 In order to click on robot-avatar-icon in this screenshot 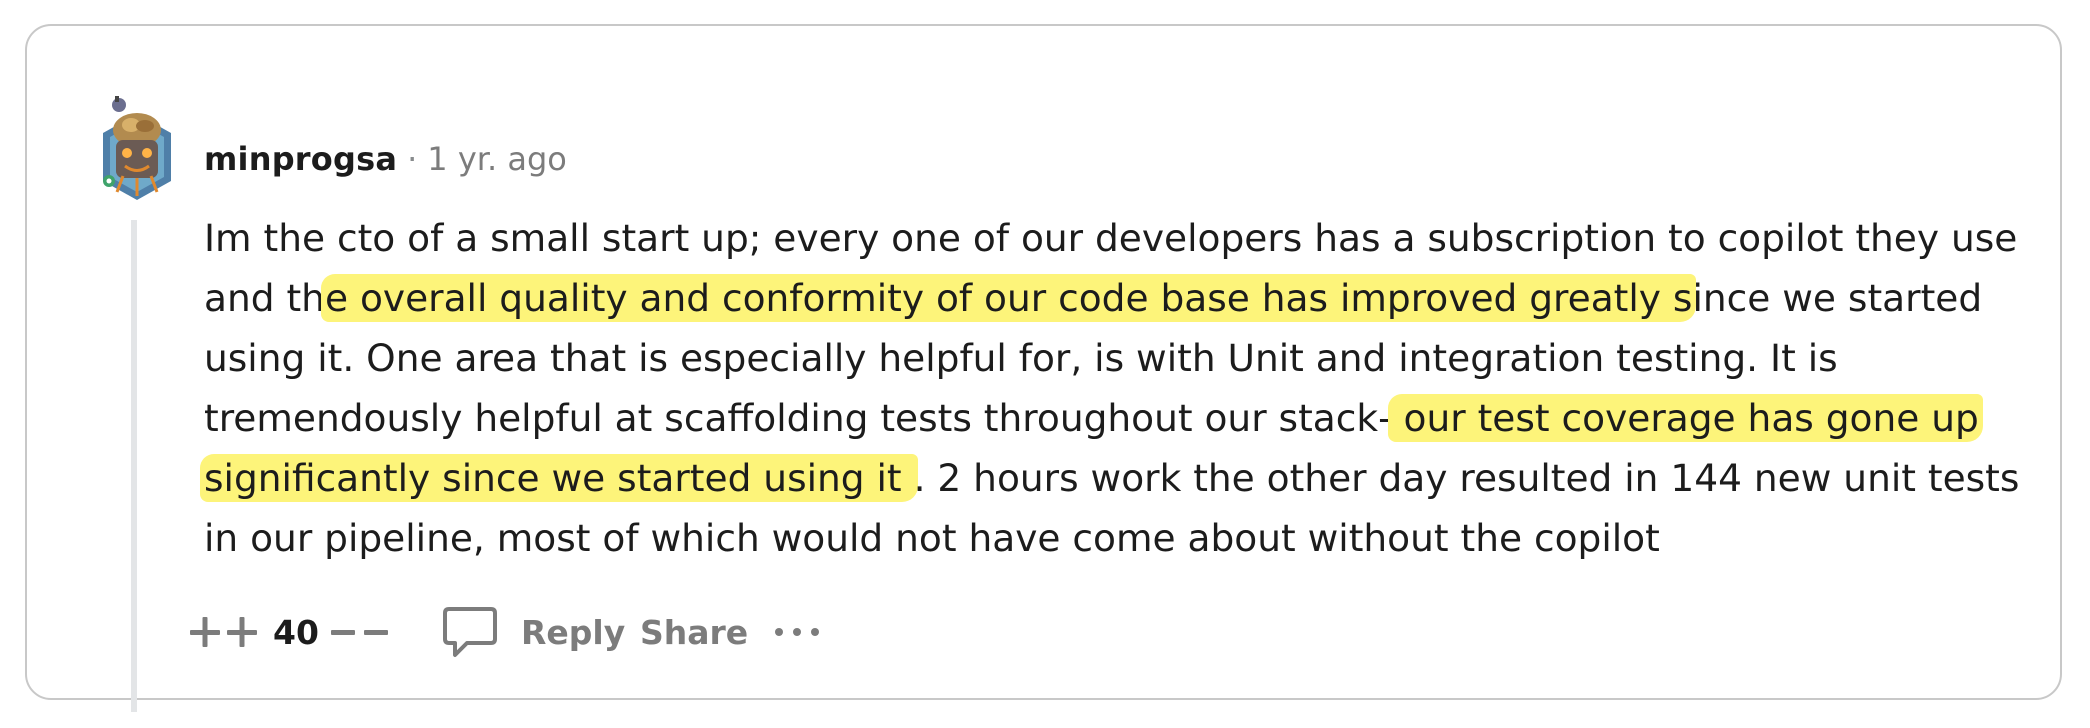, I will do `click(137, 148)`.